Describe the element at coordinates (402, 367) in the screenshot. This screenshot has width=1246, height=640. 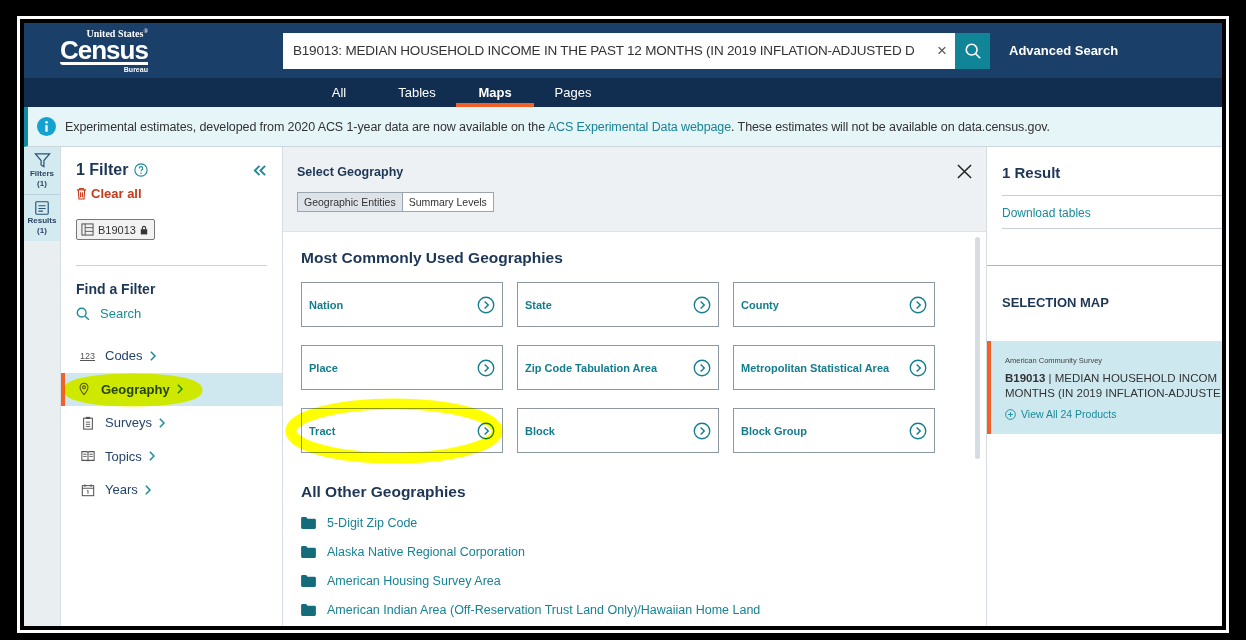
I see `geography-card: Place` at that location.